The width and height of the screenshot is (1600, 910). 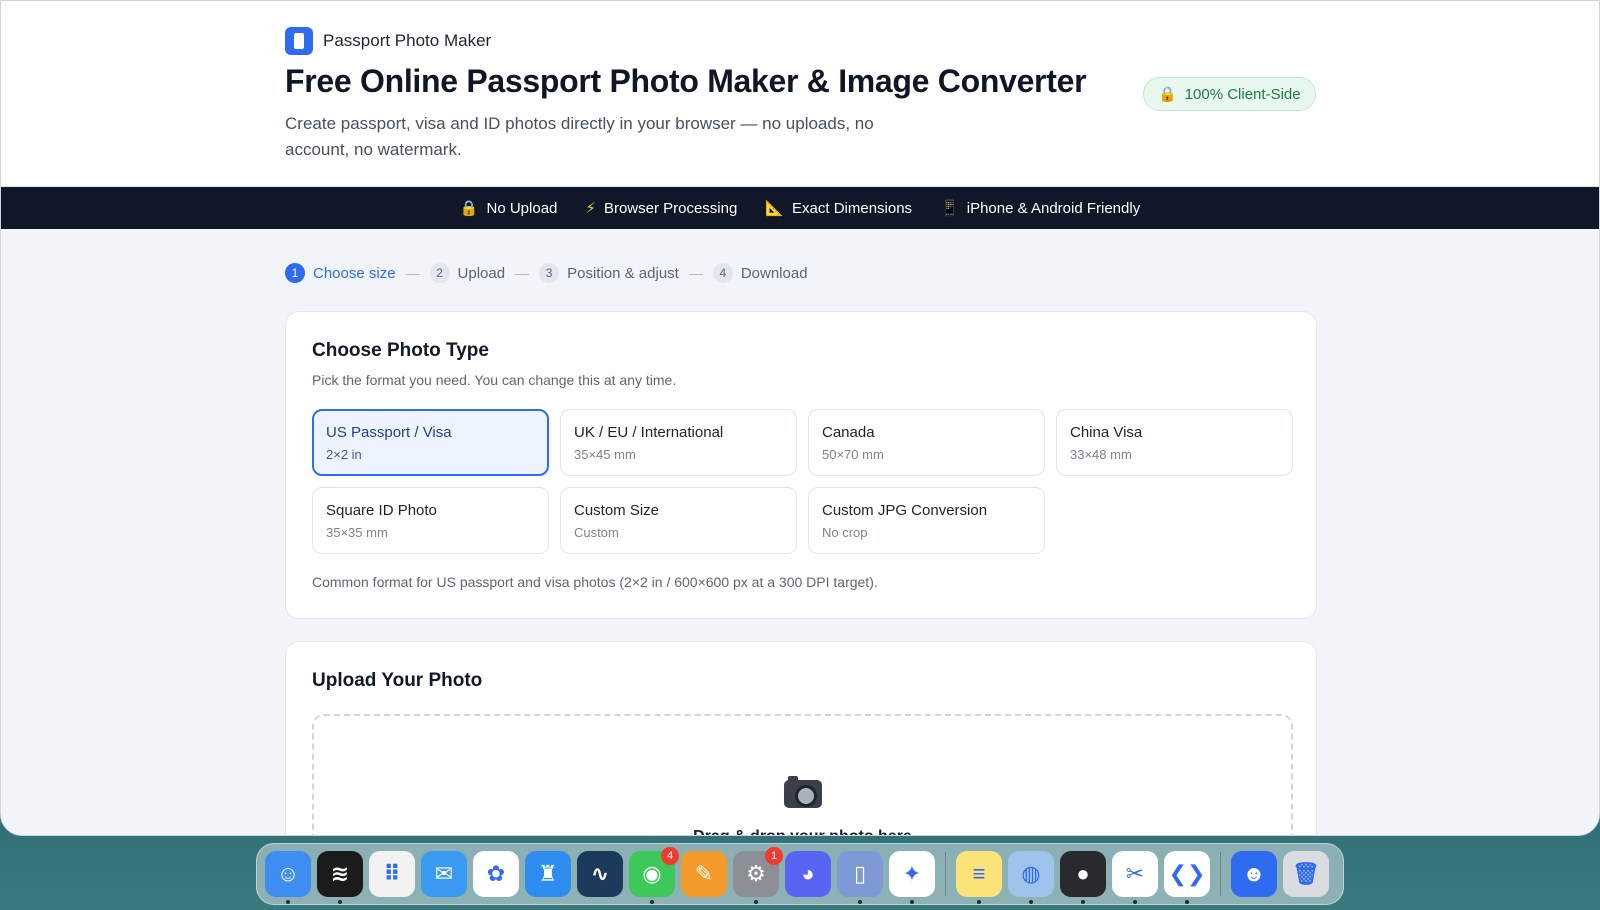 I want to click on option-size: 35×35 mm, so click(x=357, y=532).